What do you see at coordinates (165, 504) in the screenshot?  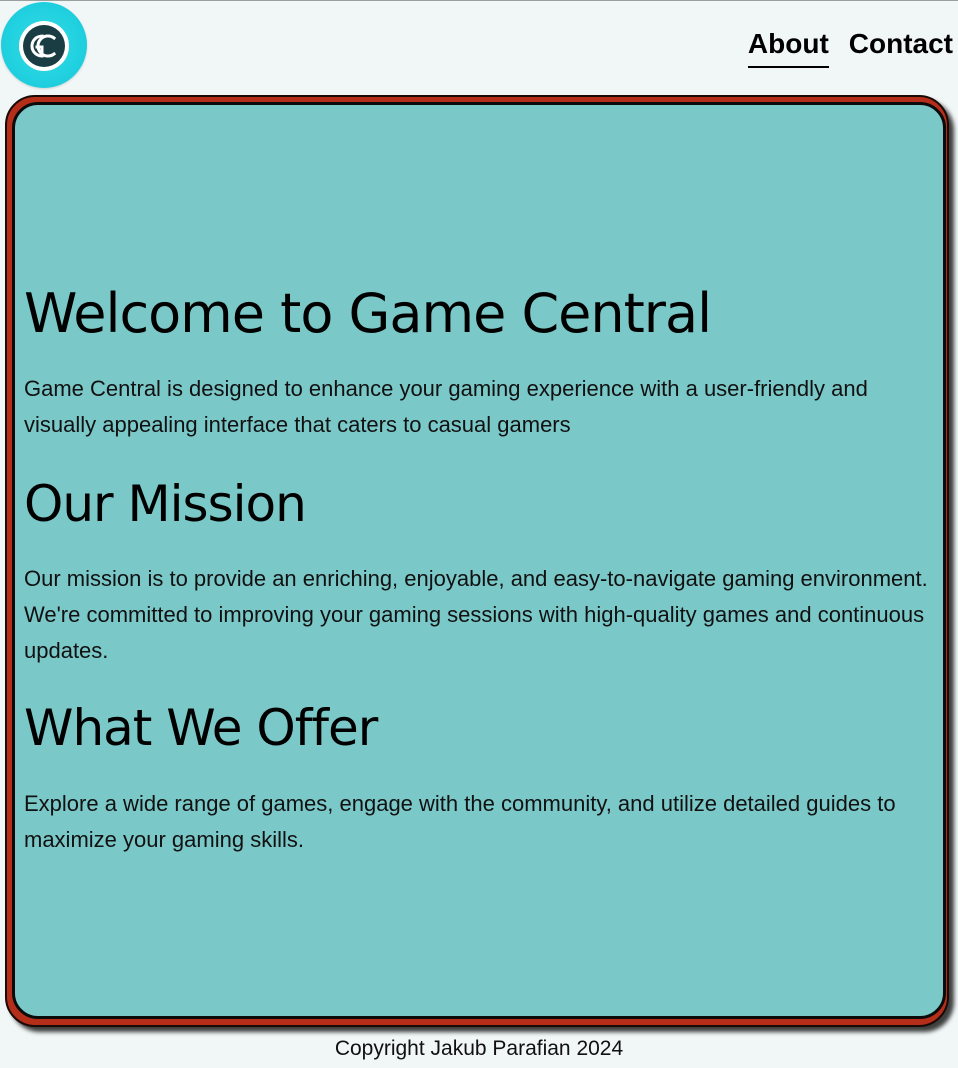 I see `mission-heading: Our Mission` at bounding box center [165, 504].